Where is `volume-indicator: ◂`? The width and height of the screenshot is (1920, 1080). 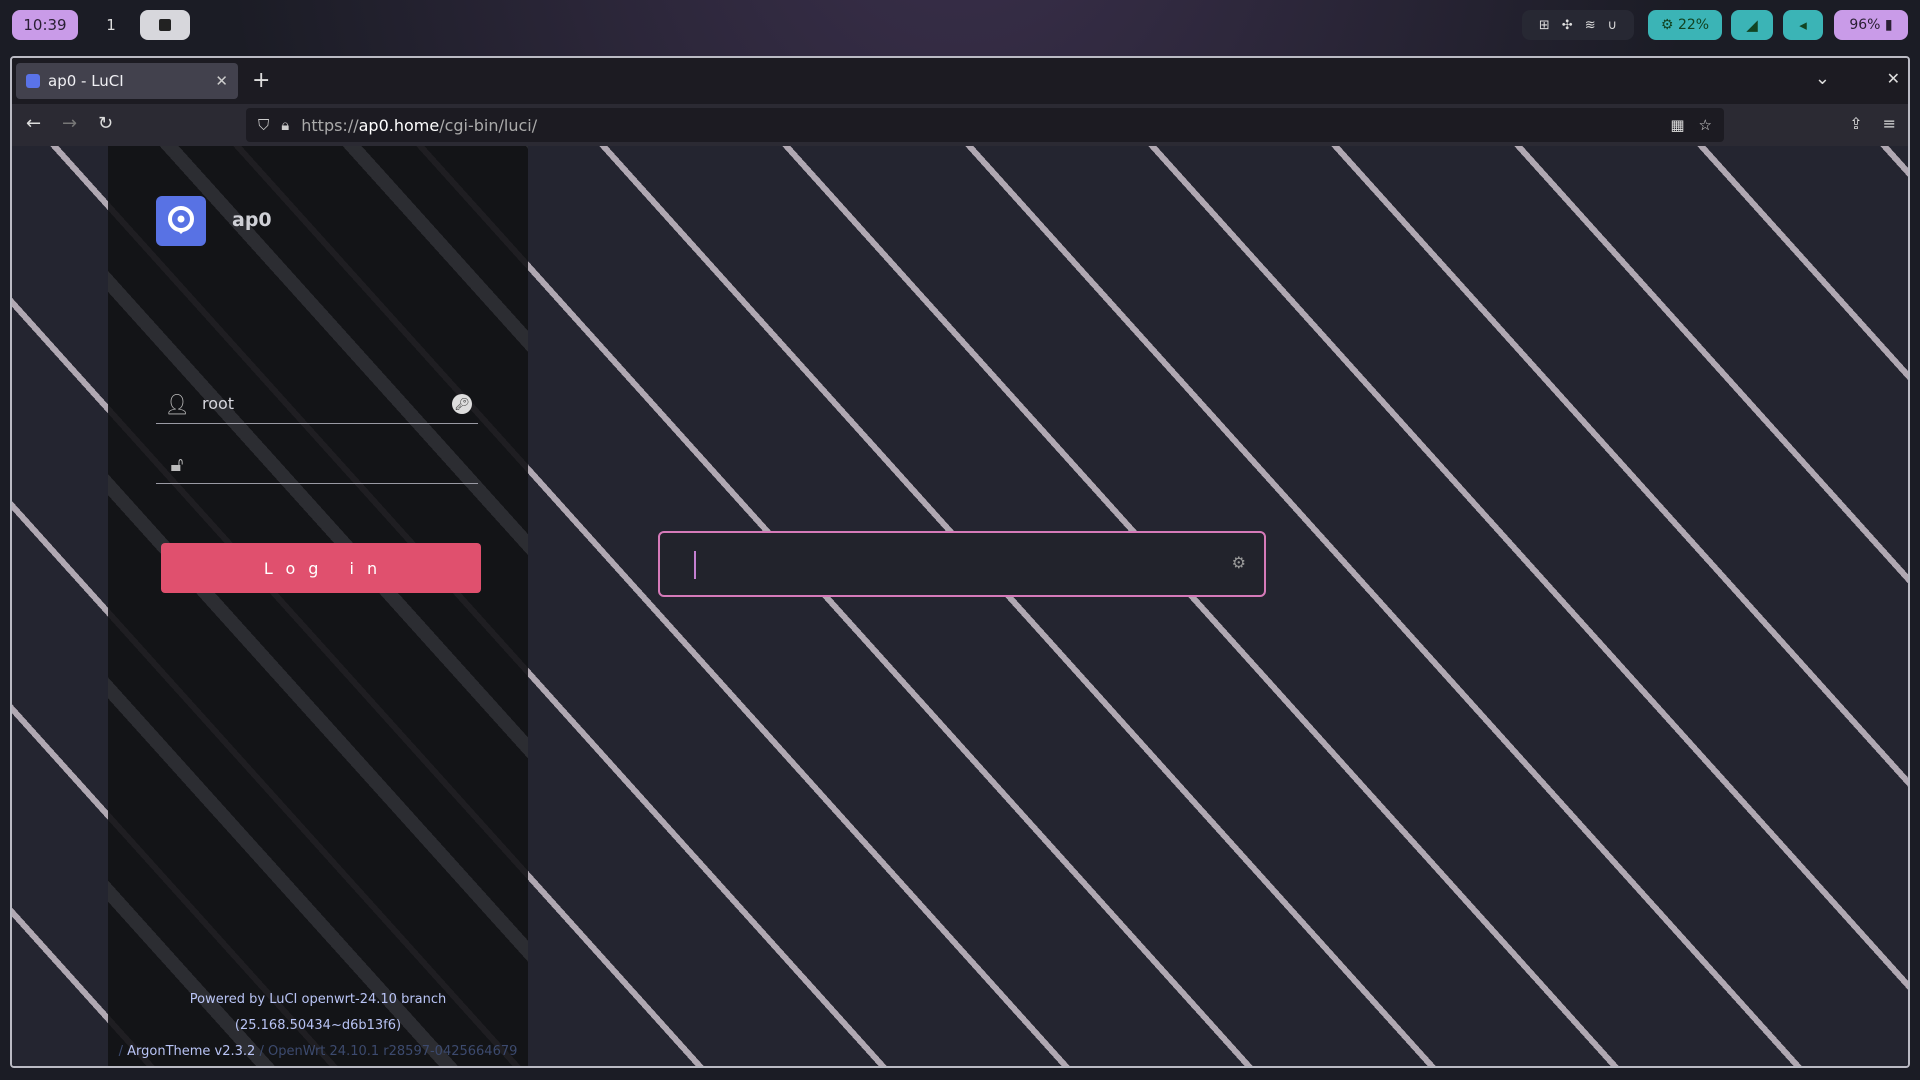 volume-indicator: ◂ is located at coordinates (1803, 25).